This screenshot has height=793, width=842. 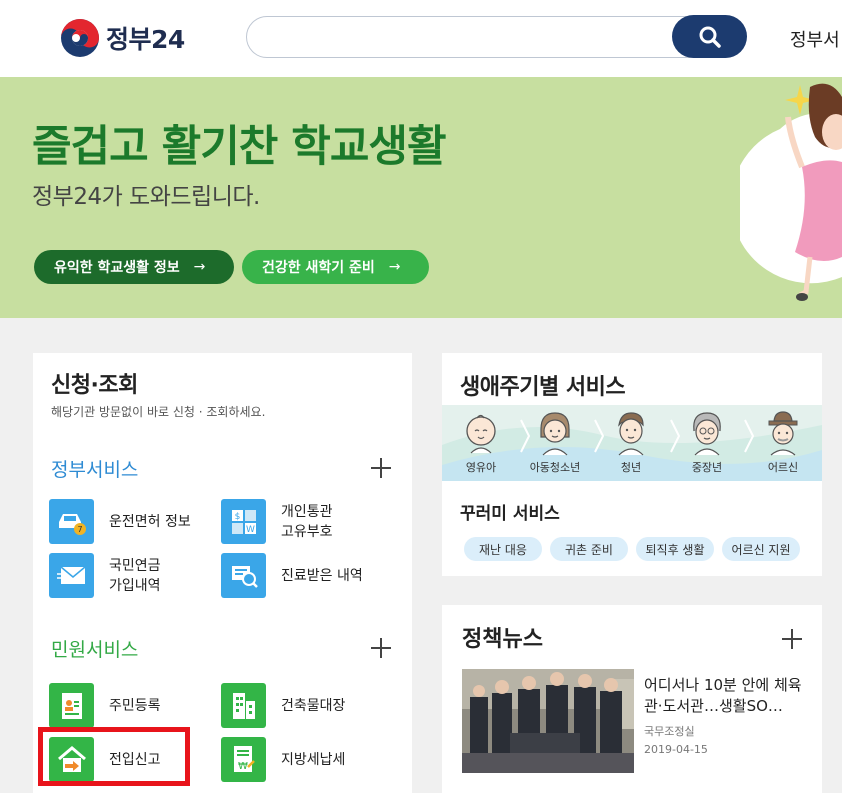 What do you see at coordinates (135, 565) in the screenshot?
I see `service-label-line1: 국민연금` at bounding box center [135, 565].